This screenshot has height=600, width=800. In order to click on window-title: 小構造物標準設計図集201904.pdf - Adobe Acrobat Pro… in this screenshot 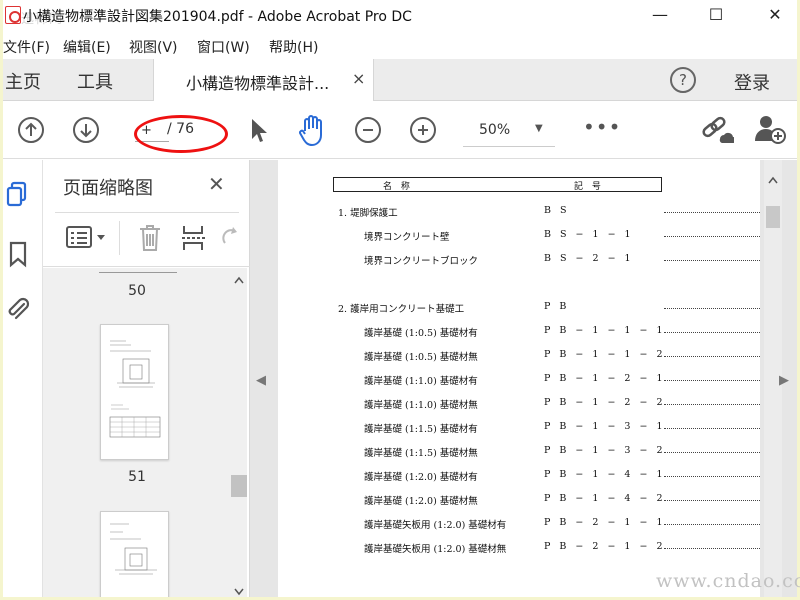, I will do `click(217, 17)`.